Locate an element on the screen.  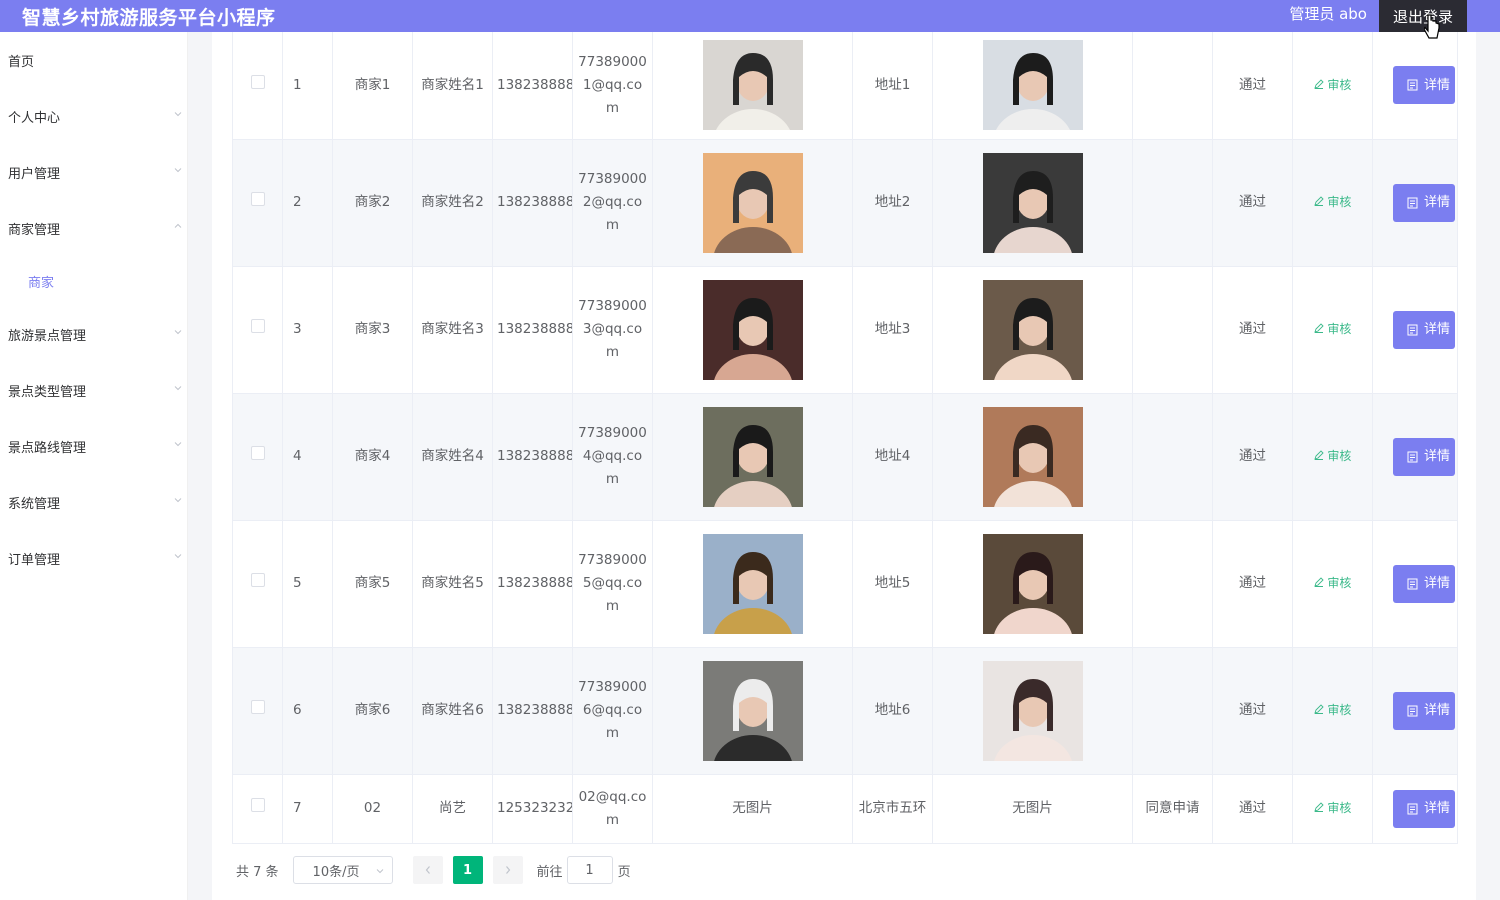
sidebar-item-label: 旅游景点管理 is located at coordinates (47, 336).